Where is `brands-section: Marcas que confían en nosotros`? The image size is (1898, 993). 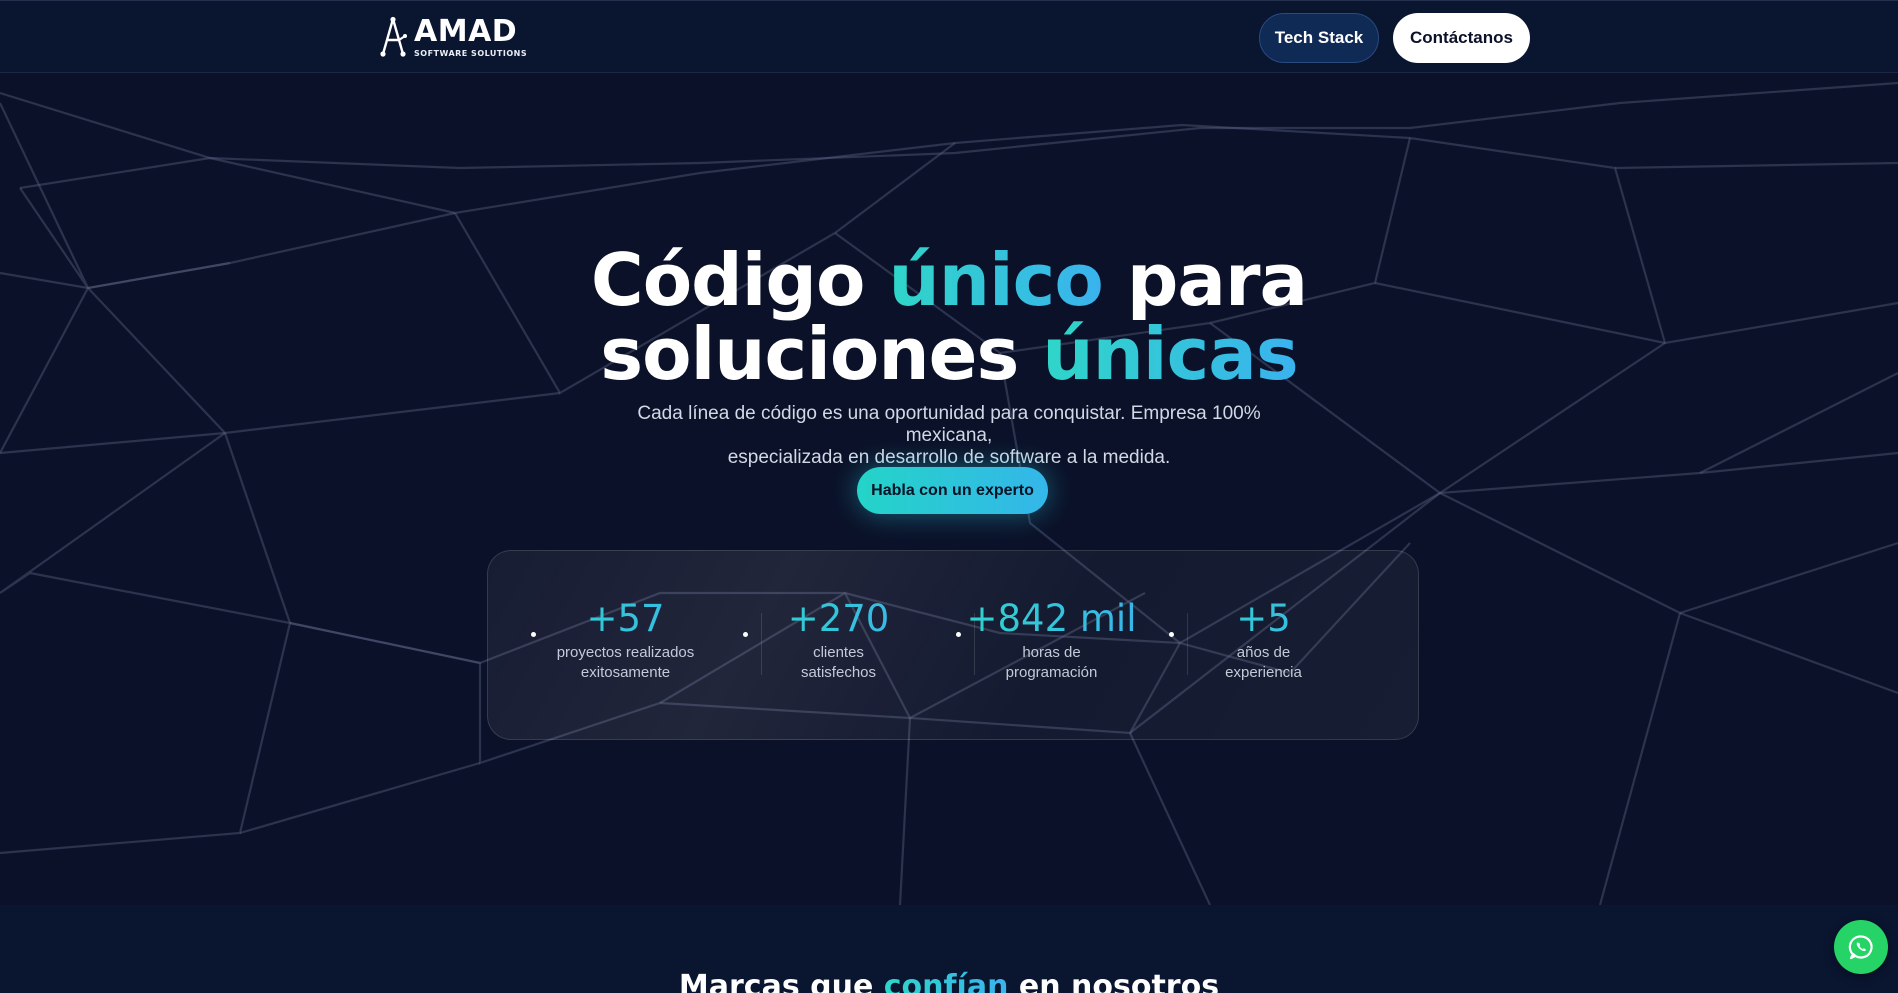 brands-section: Marcas que confían en nosotros is located at coordinates (949, 949).